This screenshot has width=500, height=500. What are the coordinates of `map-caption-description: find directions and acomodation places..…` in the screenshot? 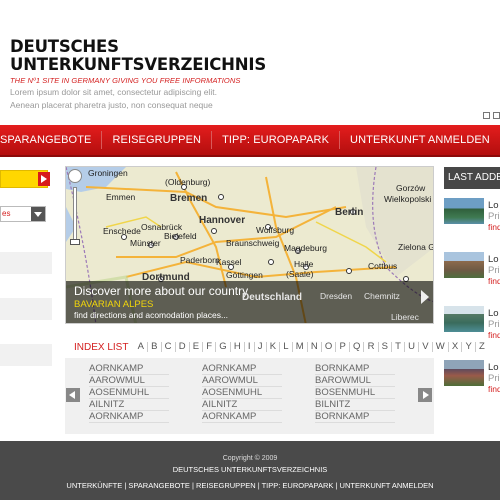 It's located at (151, 315).